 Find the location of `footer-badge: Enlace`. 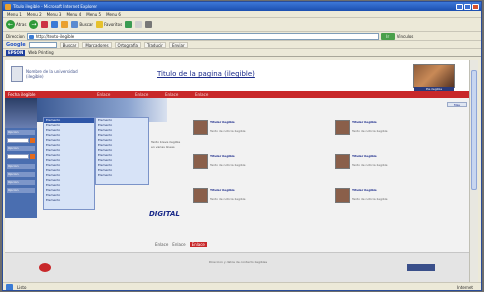

footer-badge: Enlace is located at coordinates (198, 244).